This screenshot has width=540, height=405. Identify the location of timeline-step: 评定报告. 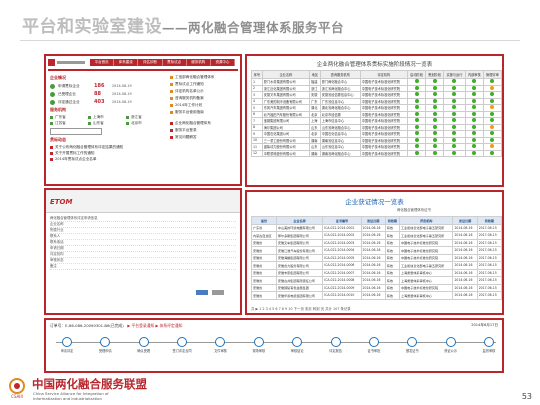
(336, 345).